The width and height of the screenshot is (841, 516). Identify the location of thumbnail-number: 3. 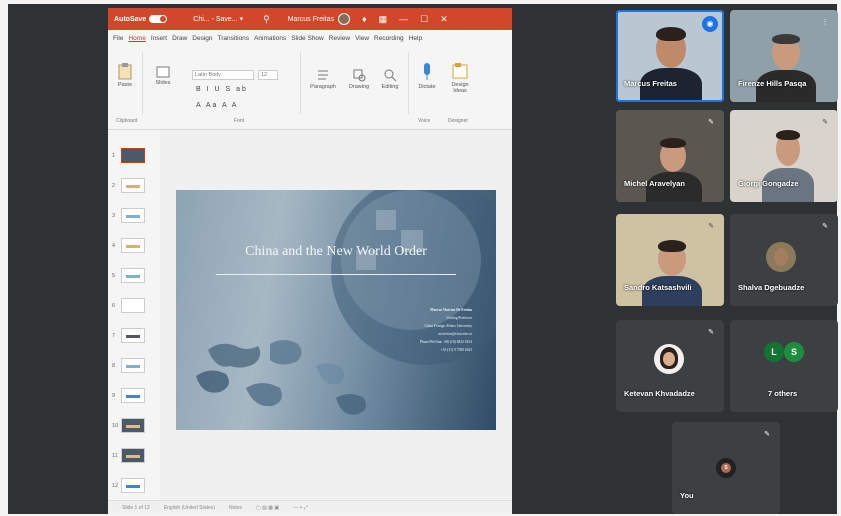
(114, 215).